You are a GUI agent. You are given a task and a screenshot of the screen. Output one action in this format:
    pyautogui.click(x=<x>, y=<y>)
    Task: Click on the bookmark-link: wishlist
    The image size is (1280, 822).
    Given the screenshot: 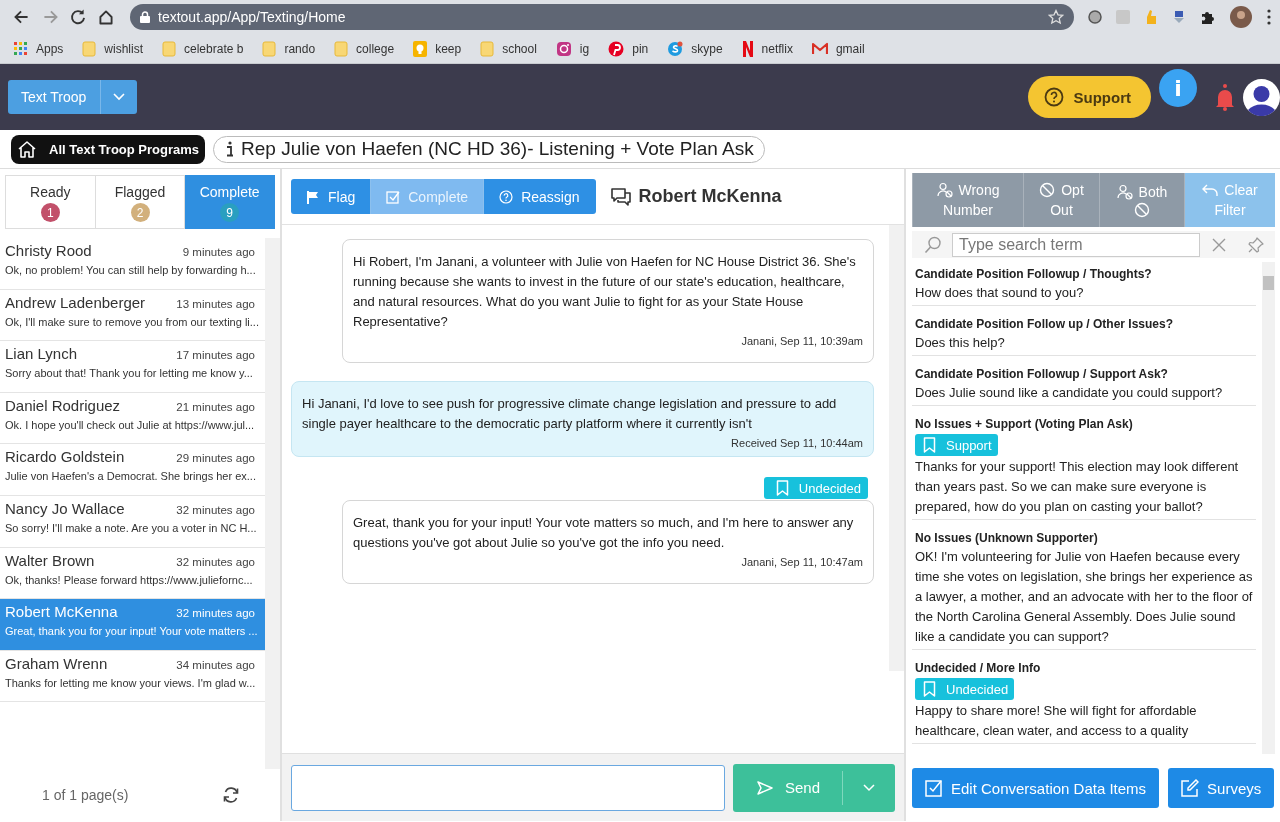 What is the action you would take?
    pyautogui.click(x=124, y=48)
    